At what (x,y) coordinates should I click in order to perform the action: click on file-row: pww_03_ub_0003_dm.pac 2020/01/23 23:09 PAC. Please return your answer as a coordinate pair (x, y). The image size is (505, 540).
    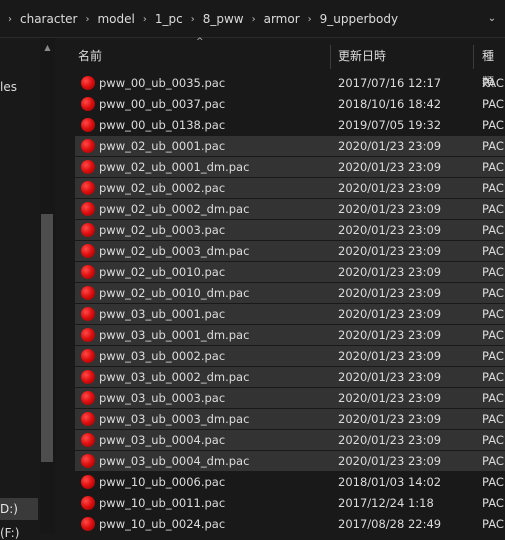
    Looking at the image, I should click on (290, 419).